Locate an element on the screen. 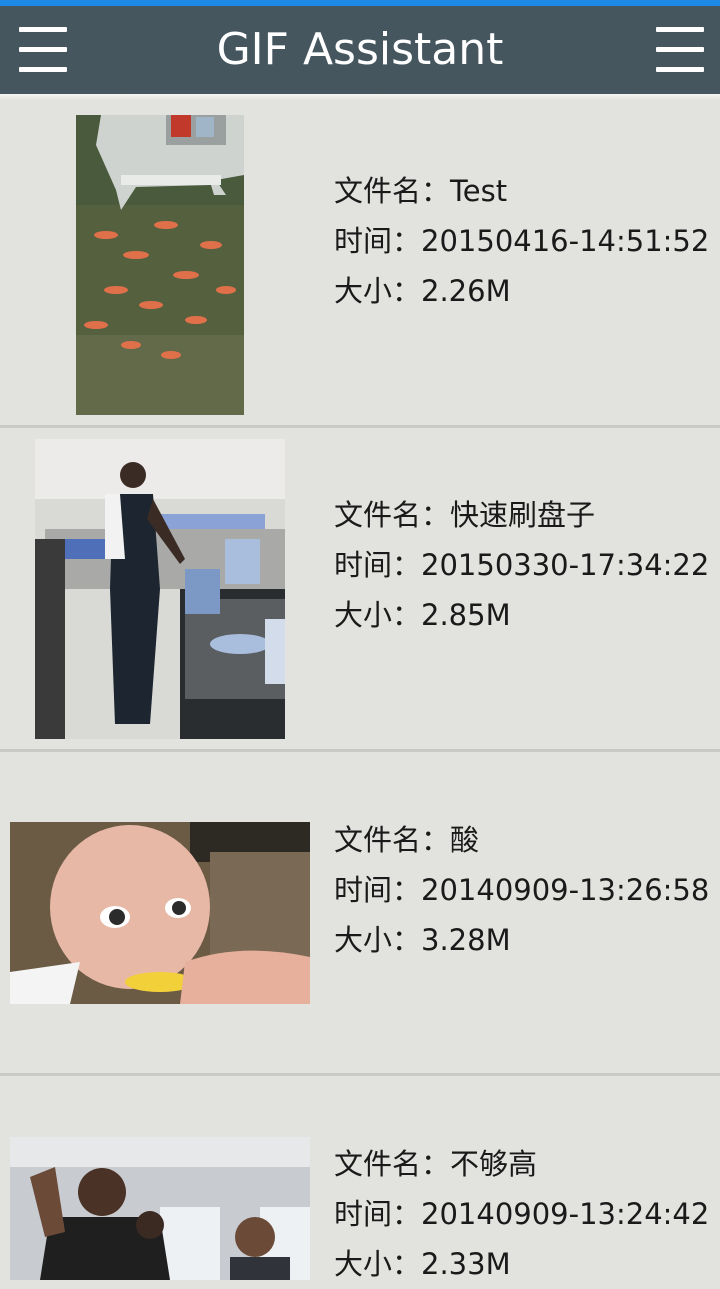  file-name: Test is located at coordinates (479, 191).